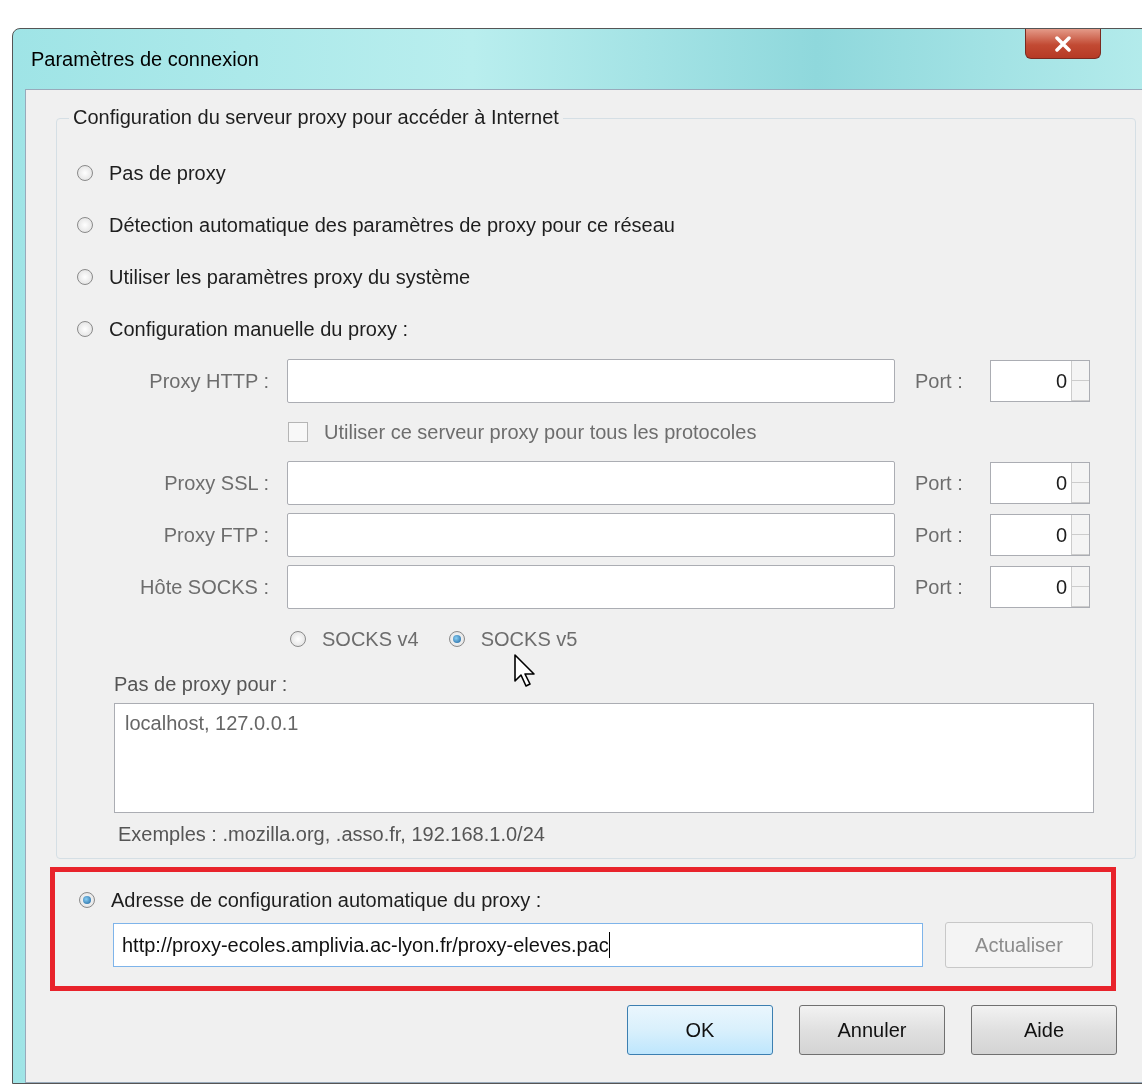 The width and height of the screenshot is (1142, 1090). Describe the element at coordinates (331, 834) in the screenshot. I see `examples-hint: Exemples : .mozilla.org, .asso.fr, 192.168.1.0/24` at that location.